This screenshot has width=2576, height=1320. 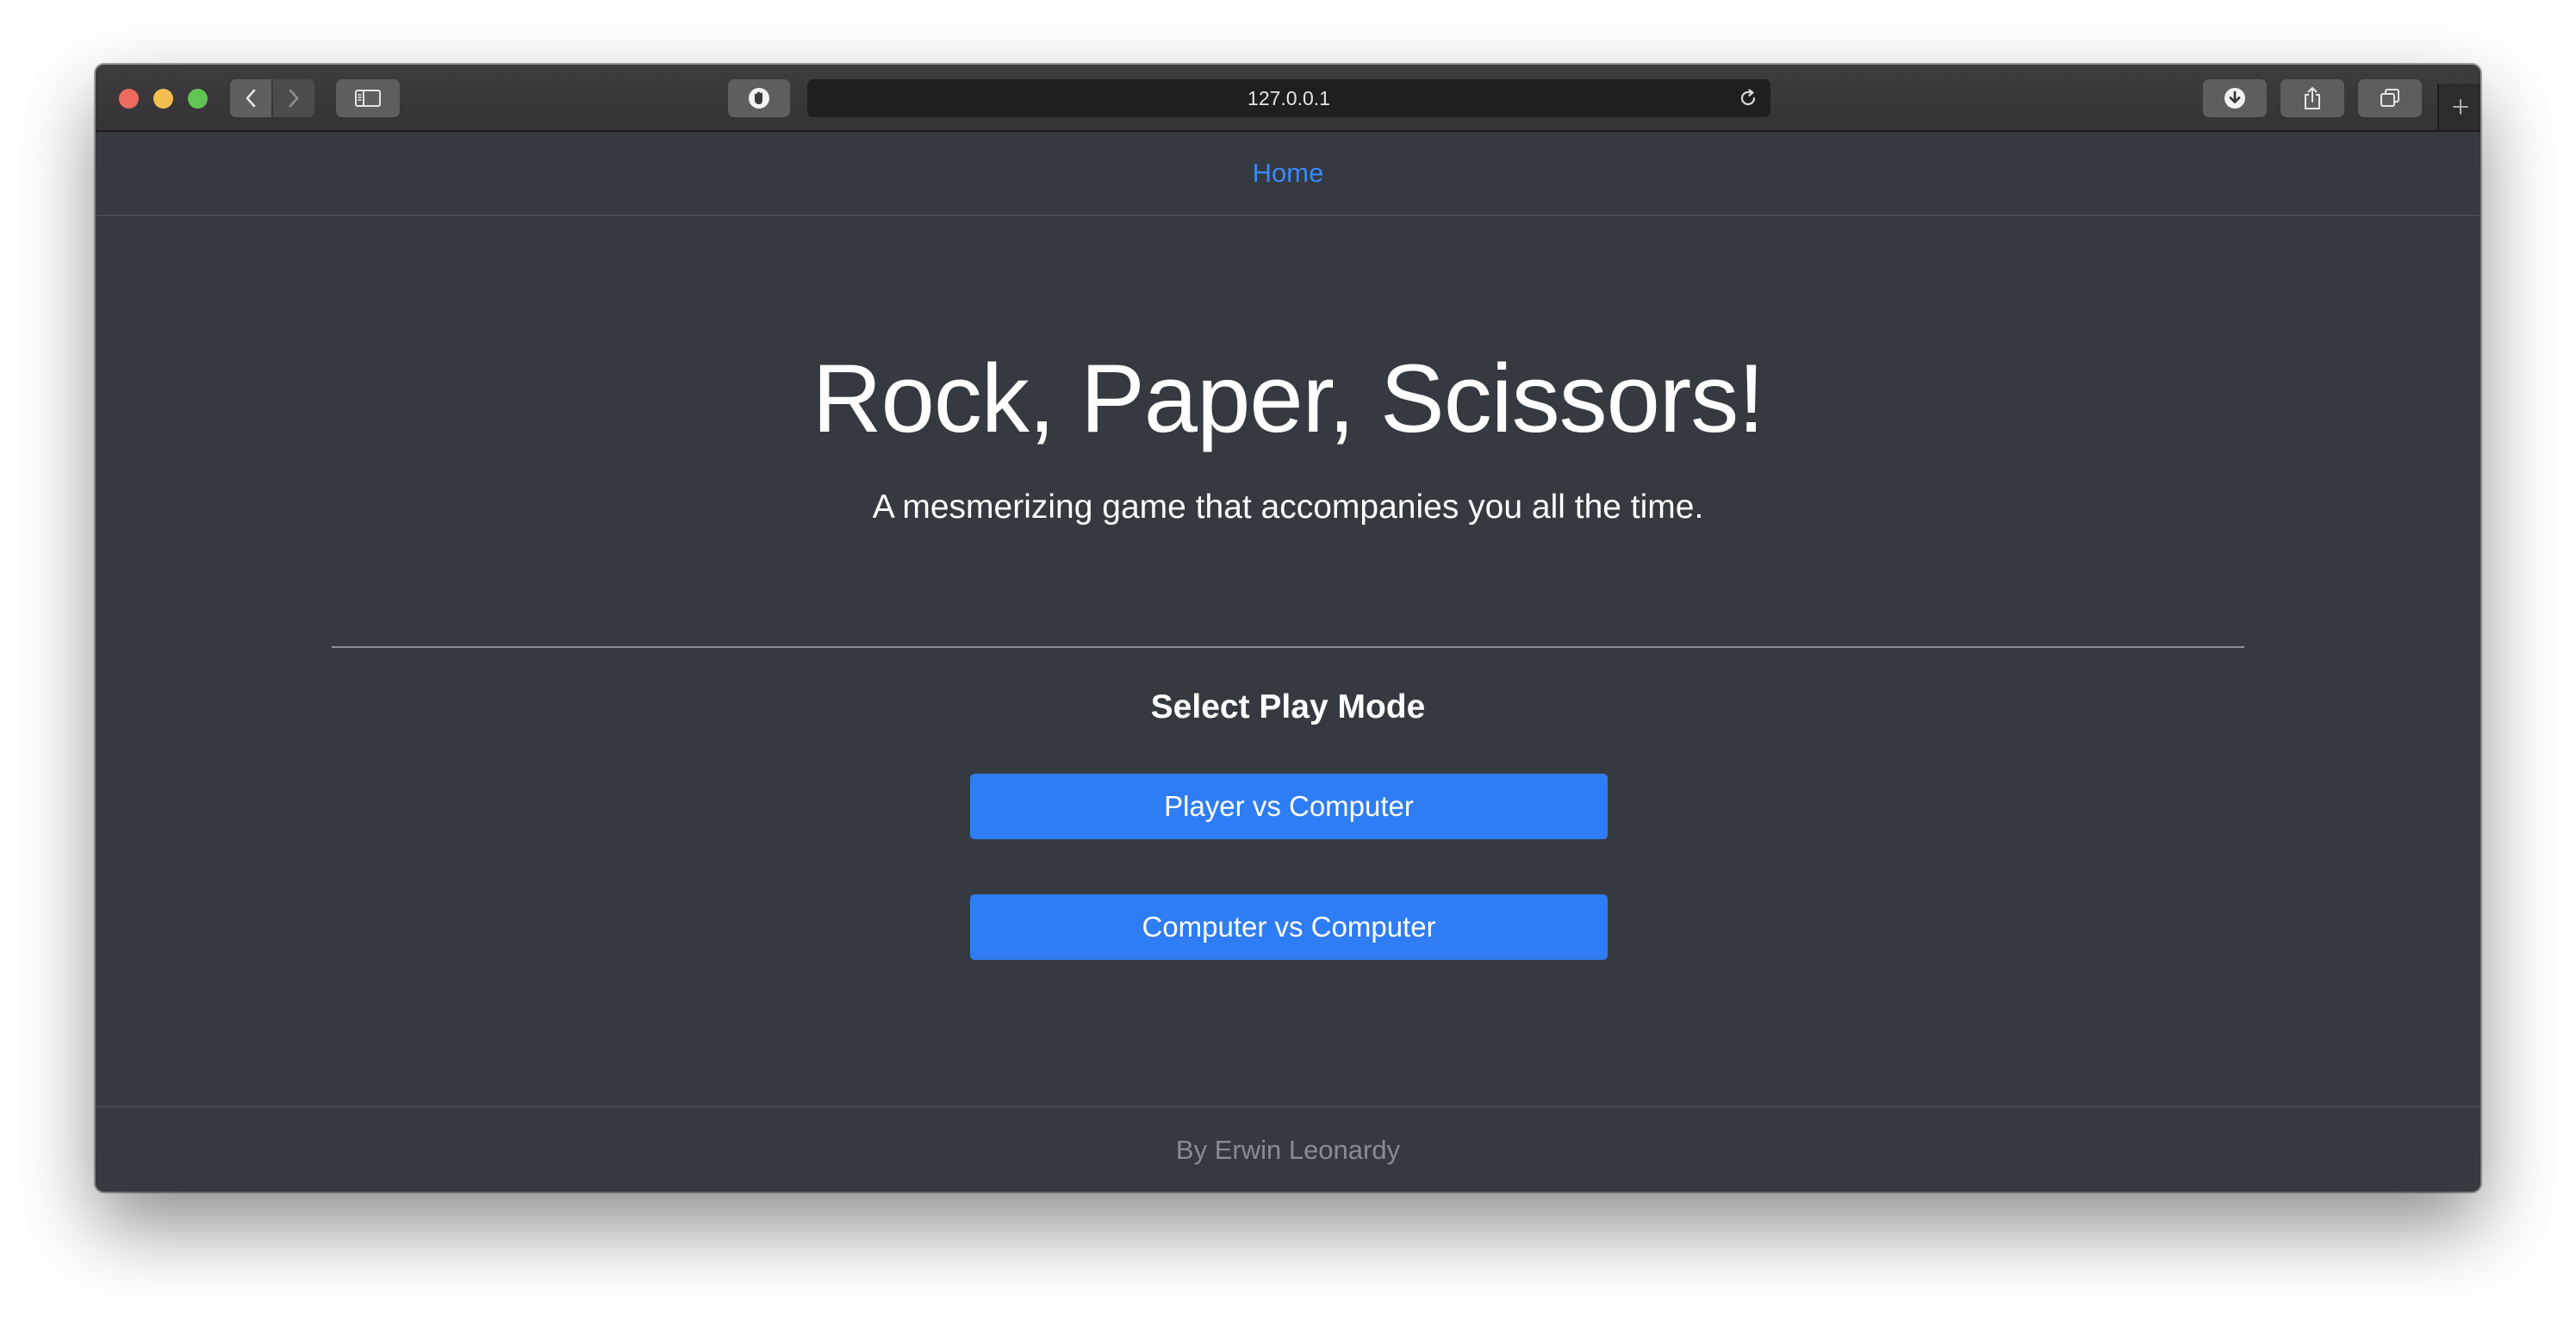 What do you see at coordinates (1288, 647) in the screenshot?
I see `divider` at bounding box center [1288, 647].